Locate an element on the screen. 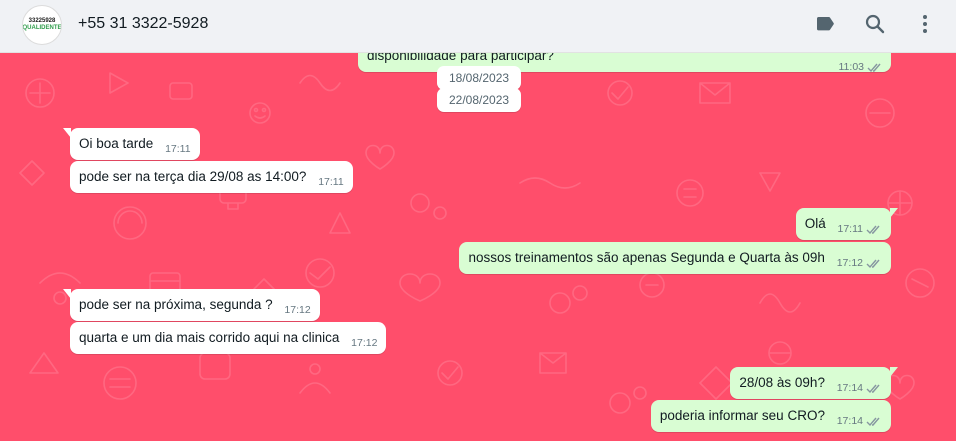 The image size is (956, 441). message-outgoing: poderia informar seu CRO? 17:14 is located at coordinates (770, 416).